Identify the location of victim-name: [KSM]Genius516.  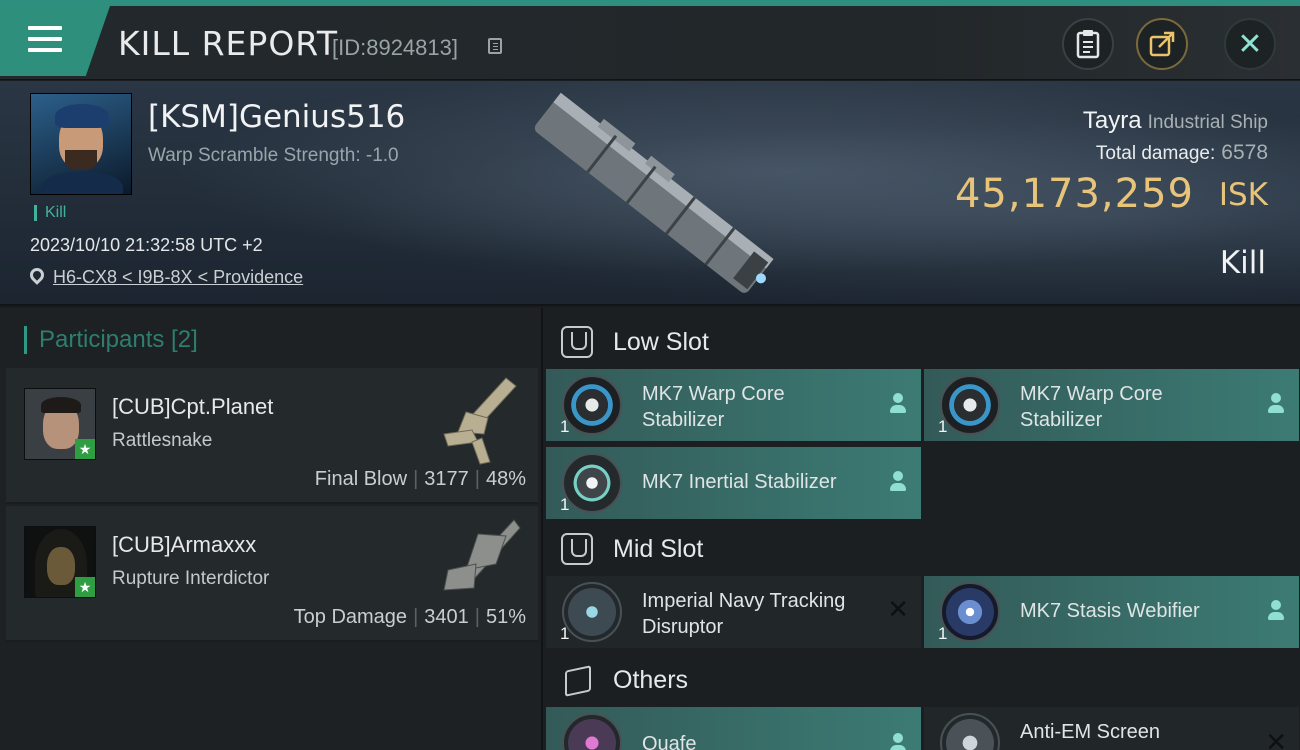
(276, 117).